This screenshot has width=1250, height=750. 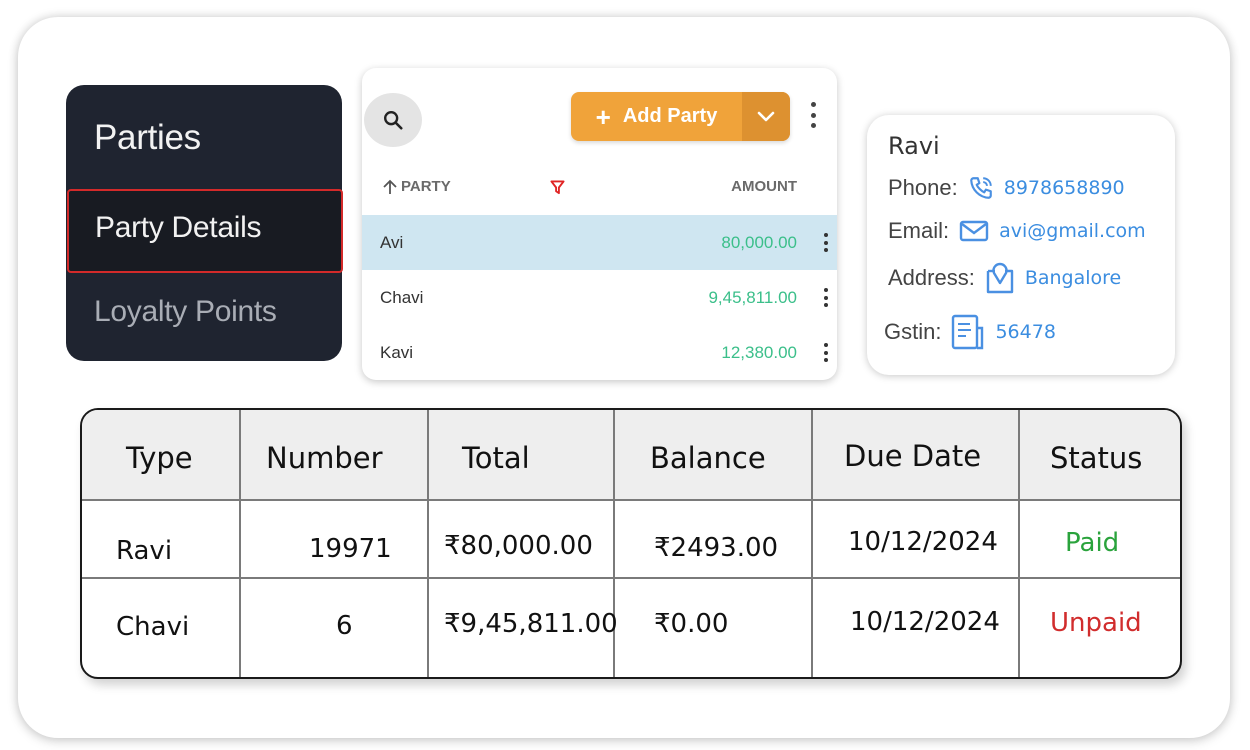 I want to click on header-balance: Balance, so click(x=708, y=458).